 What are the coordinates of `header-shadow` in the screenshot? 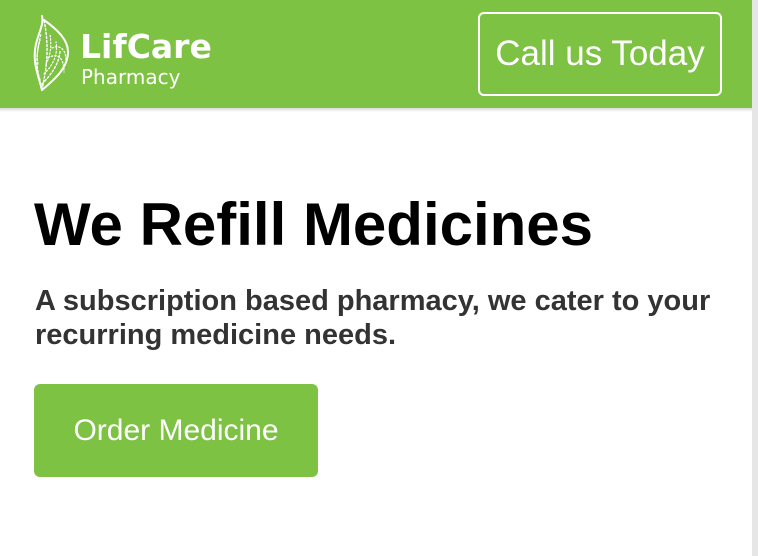 It's located at (376, 110).